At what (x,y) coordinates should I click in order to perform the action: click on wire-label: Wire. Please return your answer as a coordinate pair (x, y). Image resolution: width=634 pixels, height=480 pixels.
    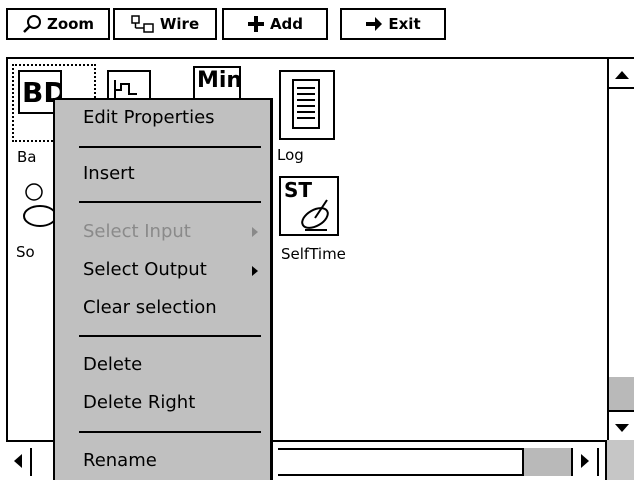
    Looking at the image, I should click on (179, 24).